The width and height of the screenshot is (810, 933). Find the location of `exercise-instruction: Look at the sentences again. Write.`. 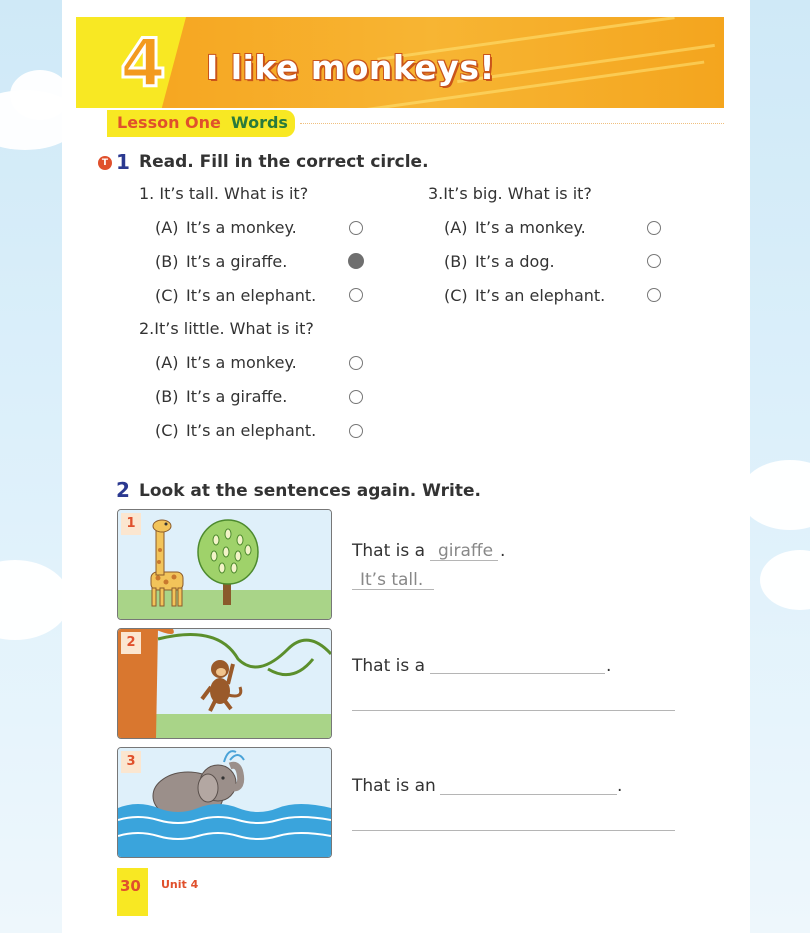

exercise-instruction: Look at the sentences again. Write. is located at coordinates (310, 491).